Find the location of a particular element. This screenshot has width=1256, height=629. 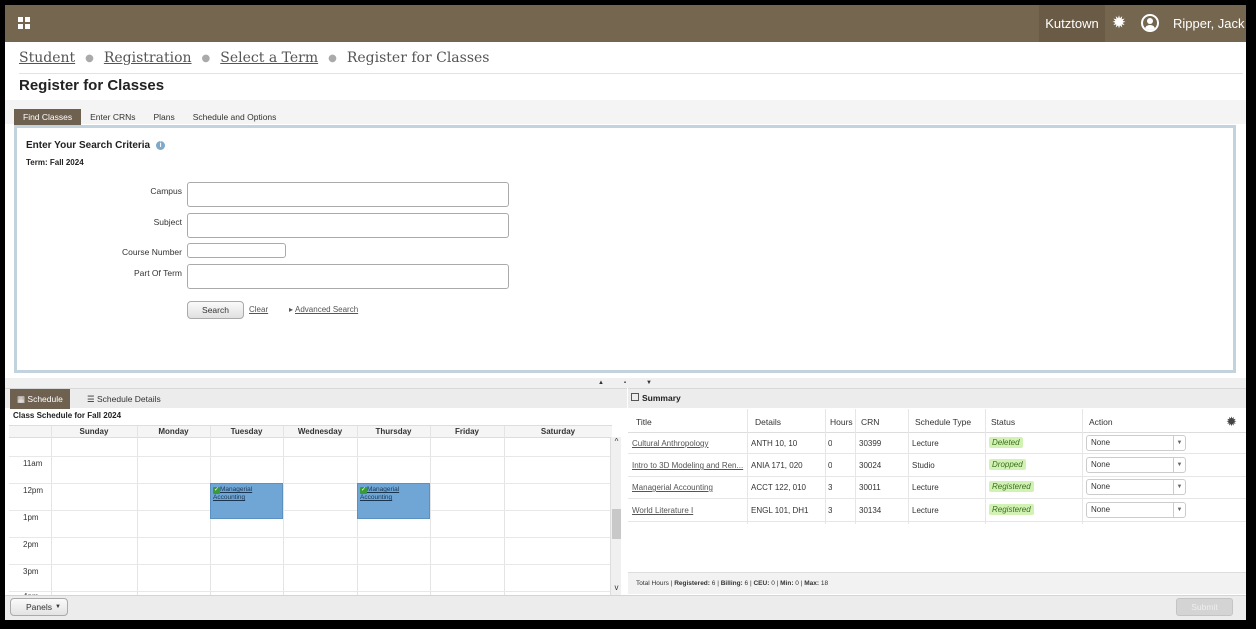

col-details: Details is located at coordinates (768, 422).